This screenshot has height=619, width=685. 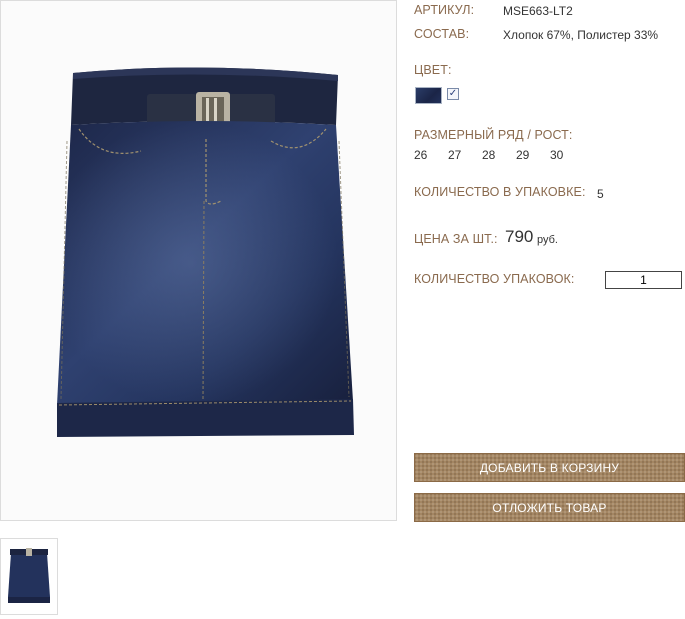 What do you see at coordinates (519, 236) in the screenshot?
I see `price-value: 790` at bounding box center [519, 236].